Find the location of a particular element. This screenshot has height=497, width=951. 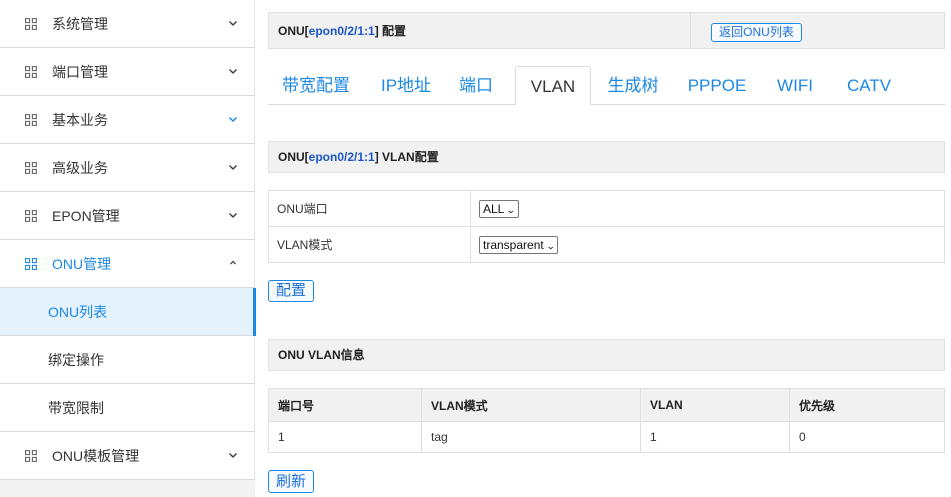

sidebar-subitem-label: 绑定操作 is located at coordinates (76, 360).